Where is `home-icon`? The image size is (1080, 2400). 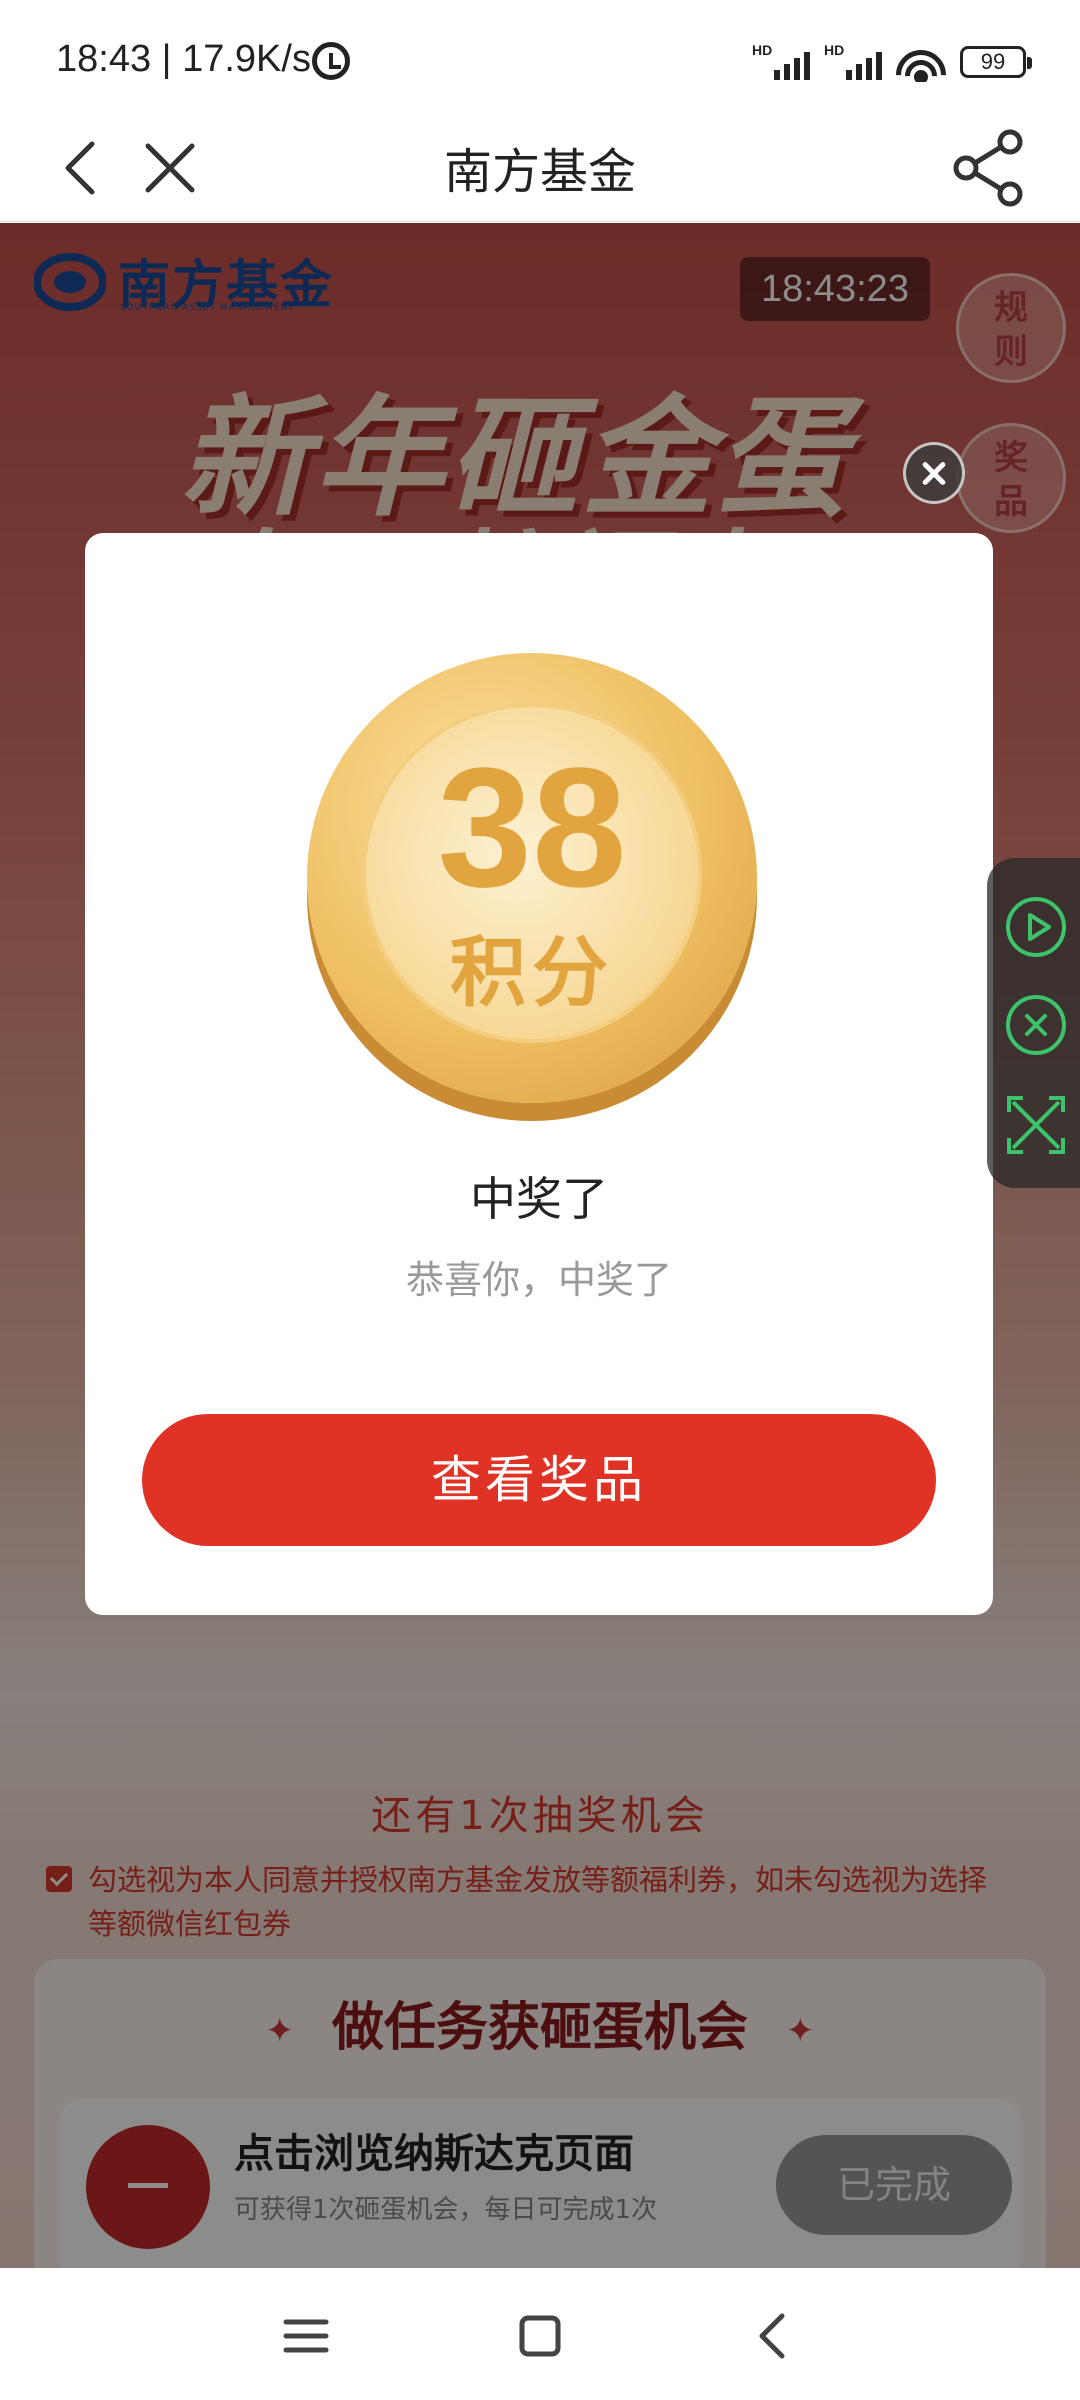
home-icon is located at coordinates (540, 2336).